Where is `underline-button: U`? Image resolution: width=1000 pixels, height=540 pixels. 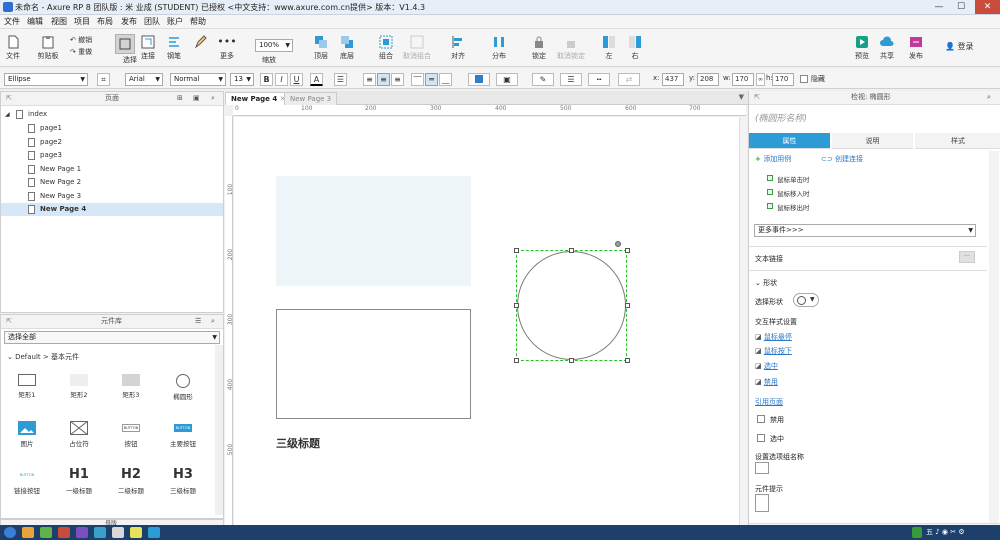 underline-button: U is located at coordinates (296, 79).